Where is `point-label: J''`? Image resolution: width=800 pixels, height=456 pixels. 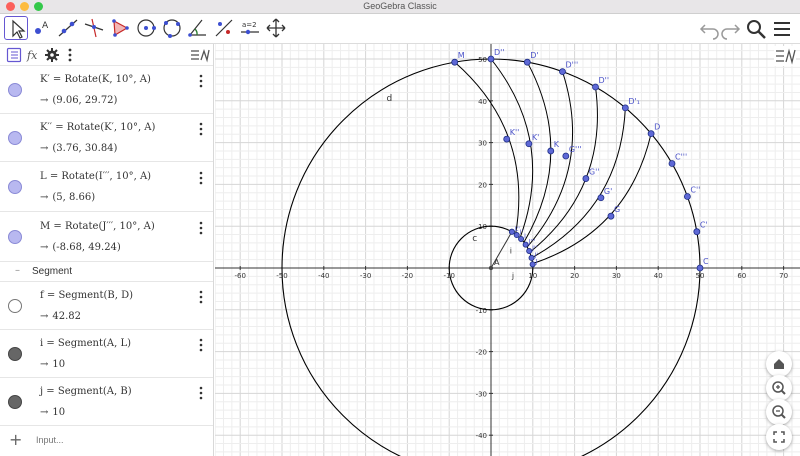
point-label: J'' is located at coordinates (534, 248).